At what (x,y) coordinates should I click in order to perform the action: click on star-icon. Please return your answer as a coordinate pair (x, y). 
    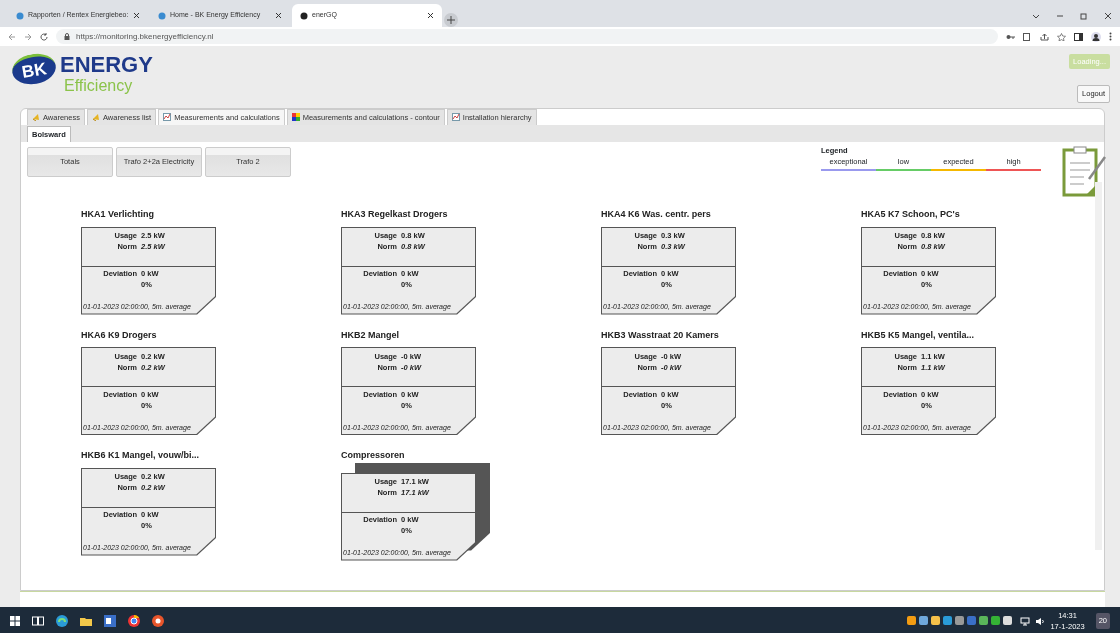
    Looking at the image, I should click on (1061, 36).